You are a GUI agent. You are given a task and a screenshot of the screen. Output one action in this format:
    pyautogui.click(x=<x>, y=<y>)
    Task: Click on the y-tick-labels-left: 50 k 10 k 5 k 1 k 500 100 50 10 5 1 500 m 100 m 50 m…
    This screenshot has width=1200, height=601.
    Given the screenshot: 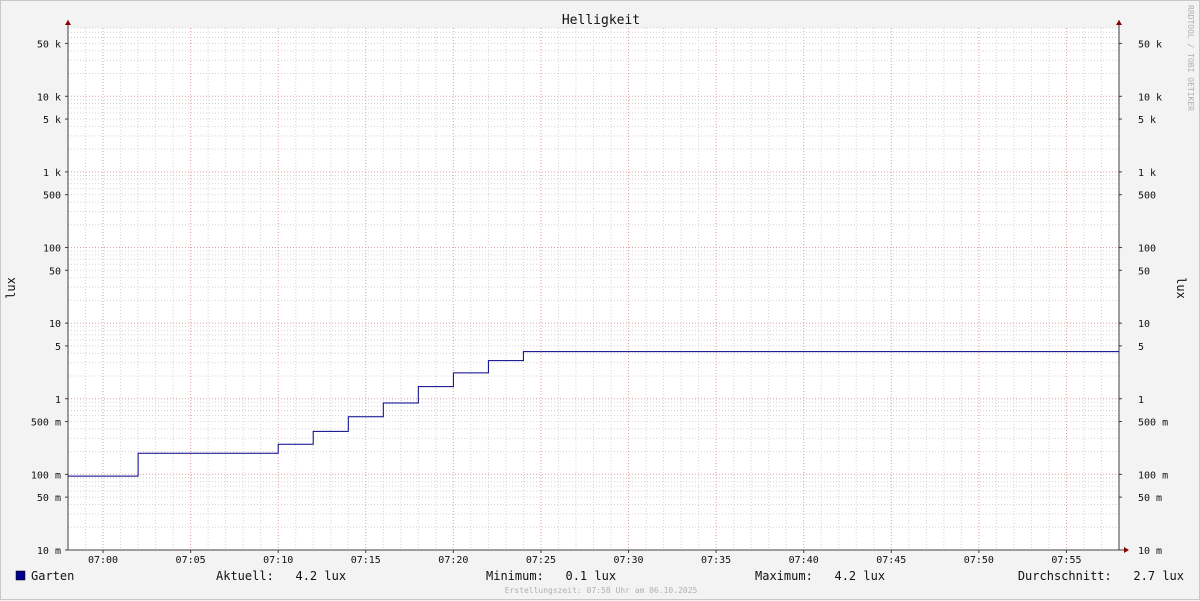 What is the action you would take?
    pyautogui.click(x=46, y=298)
    